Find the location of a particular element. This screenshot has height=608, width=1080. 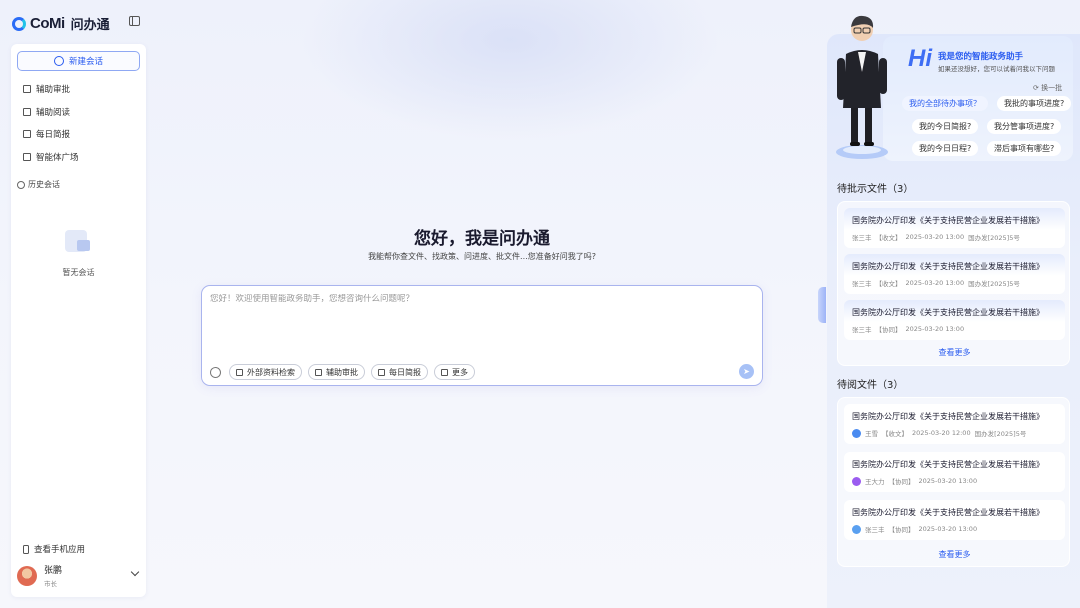

approve-section-title: 待批示文件（3） is located at coordinates (875, 189).